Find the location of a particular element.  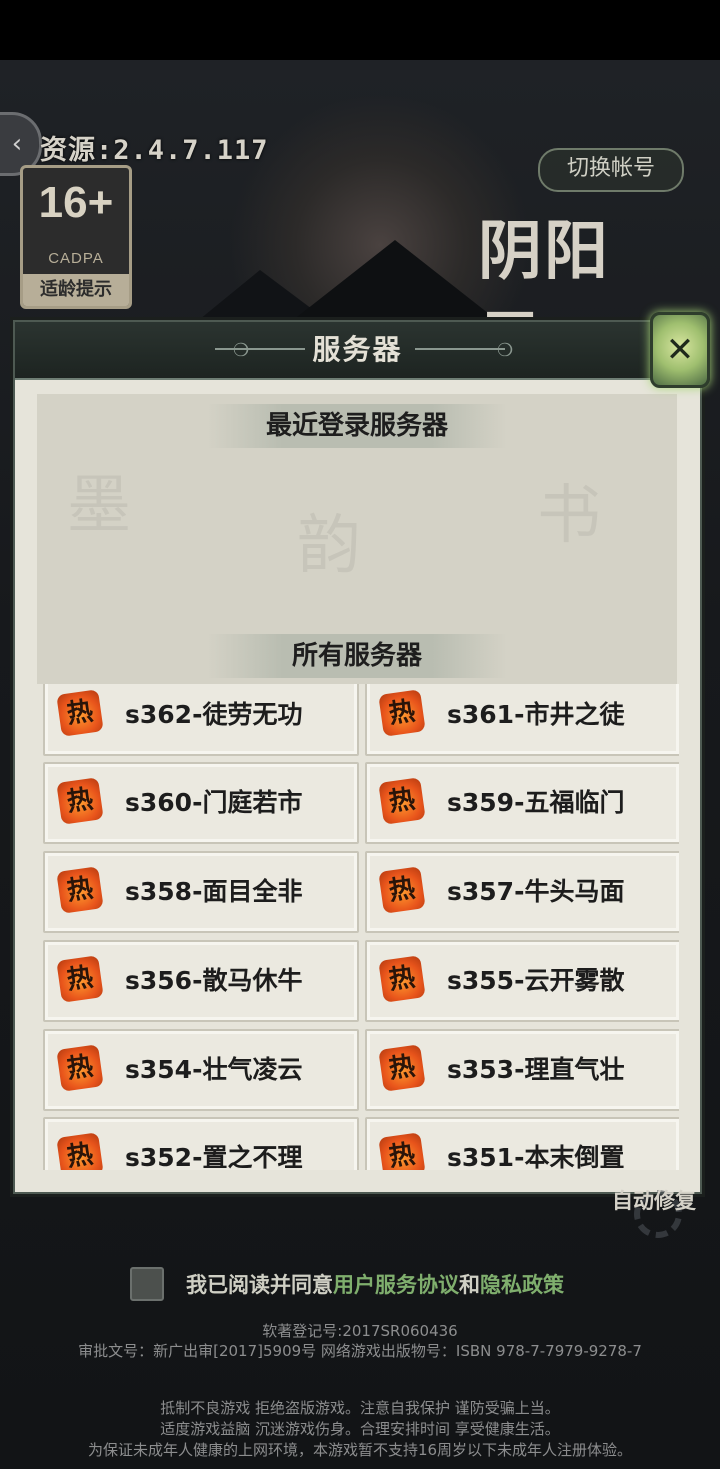

server-item: 热 s356-散马休牛 is located at coordinates (201, 981).